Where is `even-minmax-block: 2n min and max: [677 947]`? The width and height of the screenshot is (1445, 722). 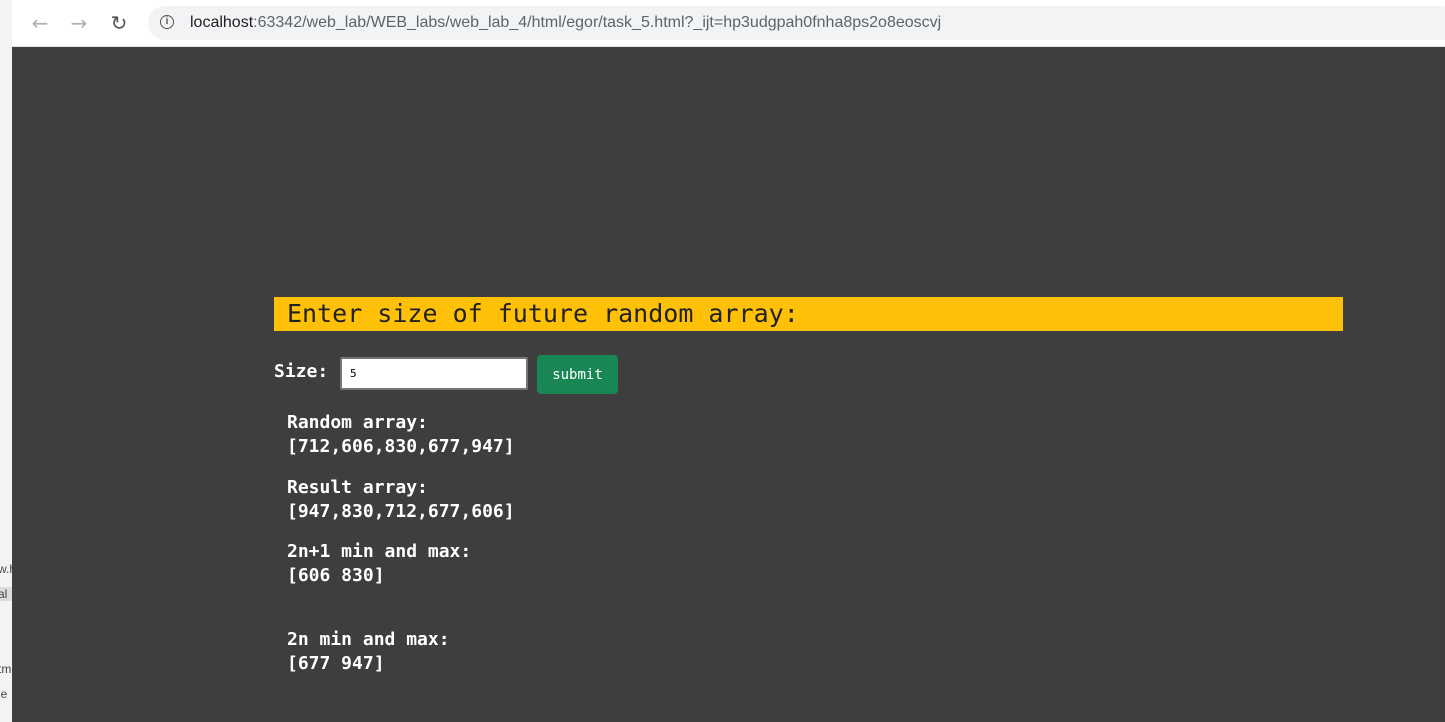 even-minmax-block: 2n min and max: [677 947] is located at coordinates (368, 652).